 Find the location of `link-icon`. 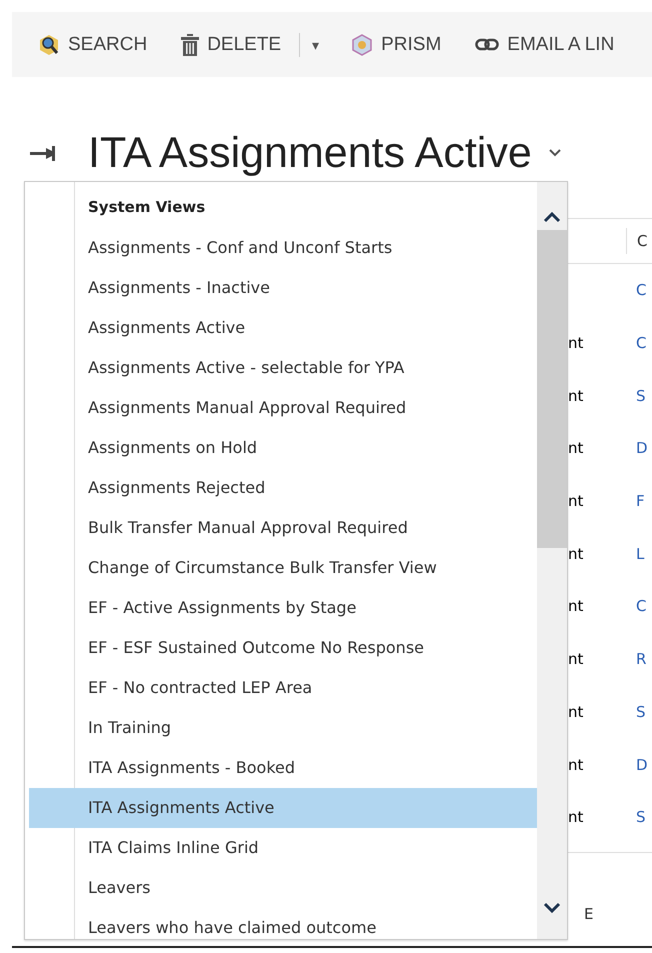

link-icon is located at coordinates (487, 45).